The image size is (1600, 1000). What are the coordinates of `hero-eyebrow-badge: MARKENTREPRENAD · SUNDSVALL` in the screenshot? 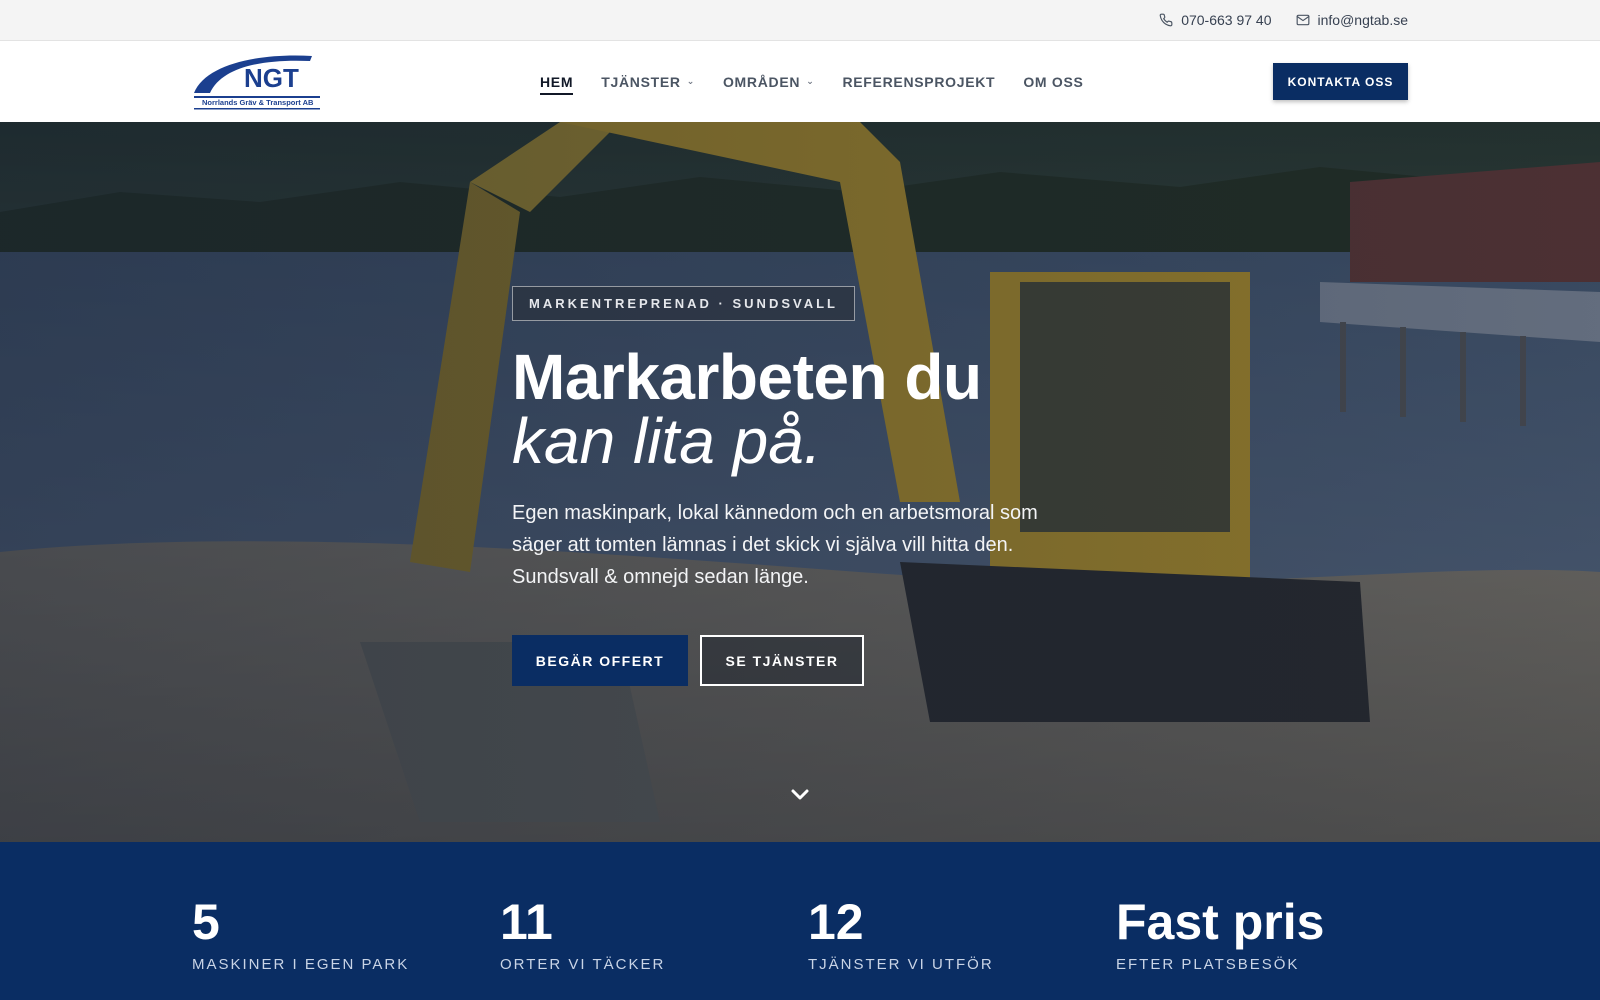 It's located at (683, 303).